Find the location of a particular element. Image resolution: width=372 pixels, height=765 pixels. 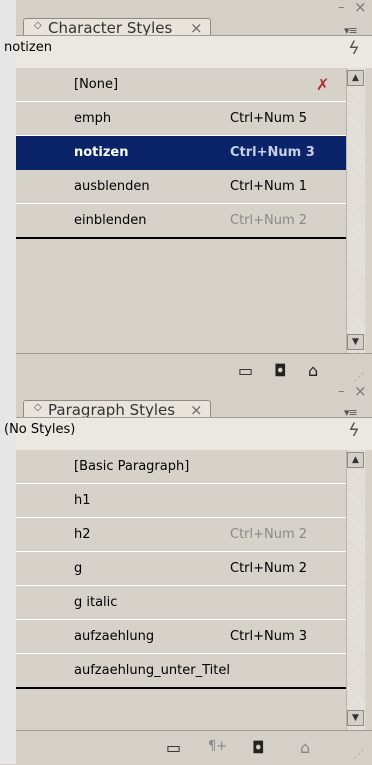

style-name: aufzaehlung_unter_Titel is located at coordinates (152, 670).